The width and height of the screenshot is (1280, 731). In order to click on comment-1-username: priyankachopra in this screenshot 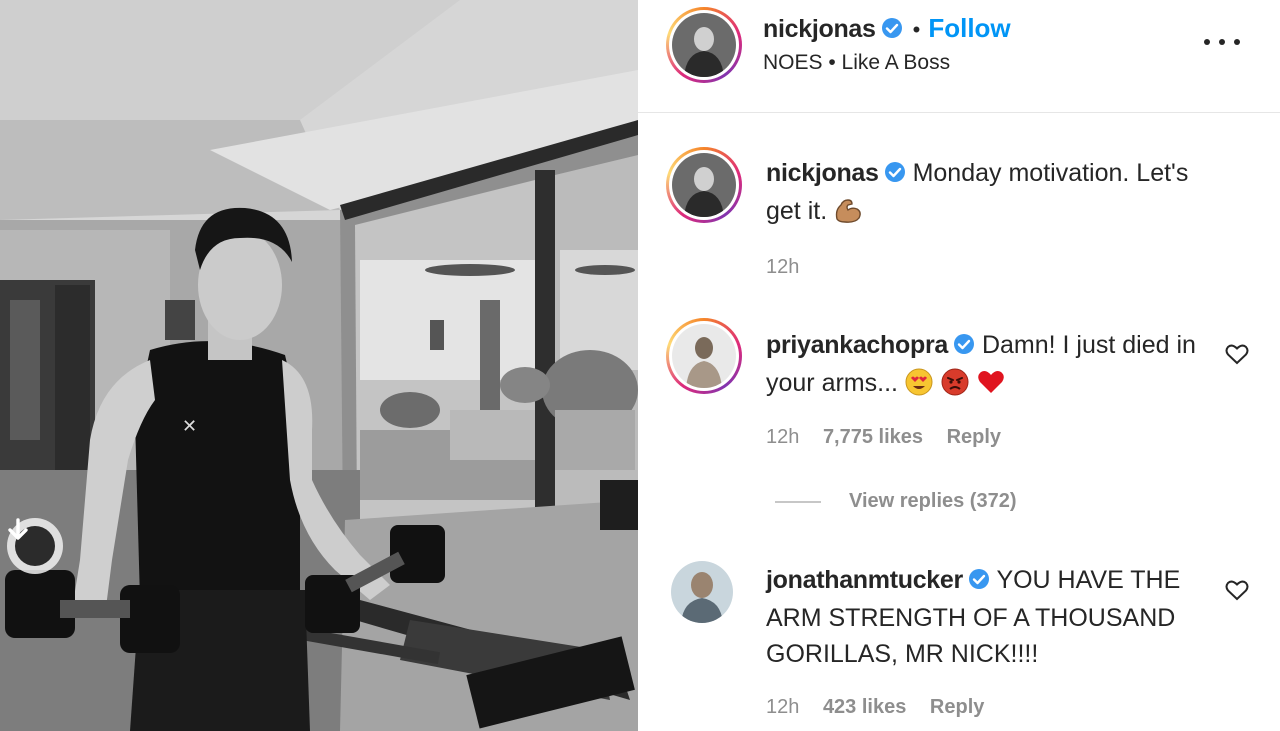, I will do `click(857, 345)`.